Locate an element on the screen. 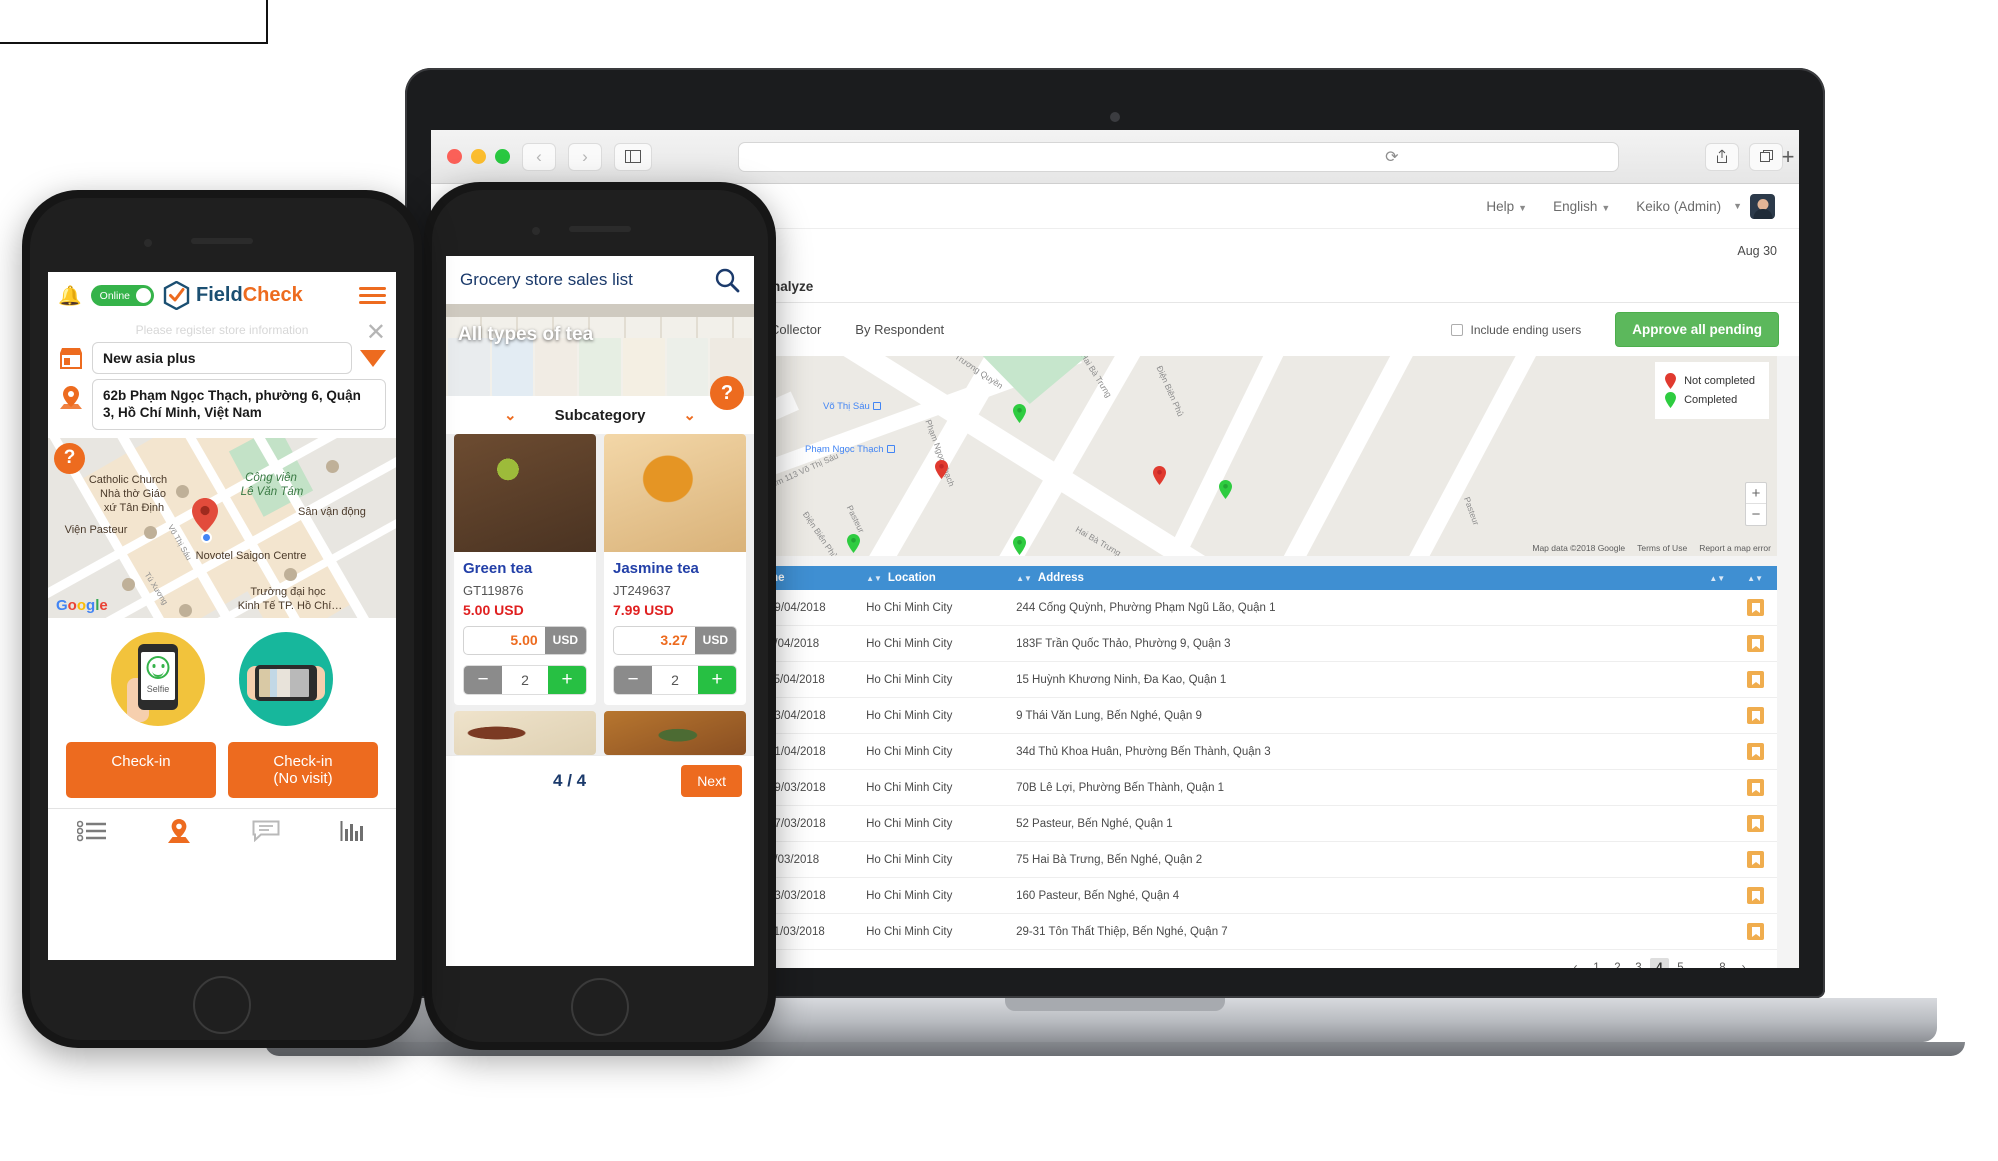 The image size is (1998, 1161). page-next-button: › is located at coordinates (1743, 963).